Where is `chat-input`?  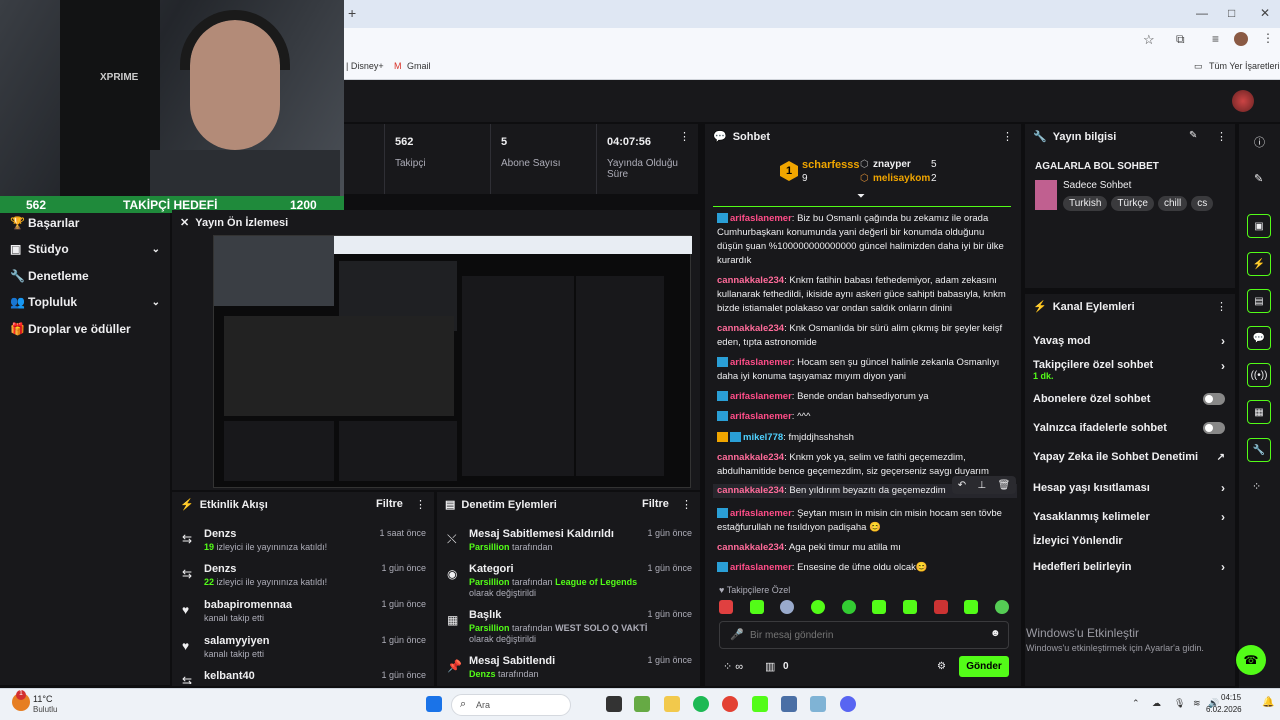 chat-input is located at coordinates (865, 635).